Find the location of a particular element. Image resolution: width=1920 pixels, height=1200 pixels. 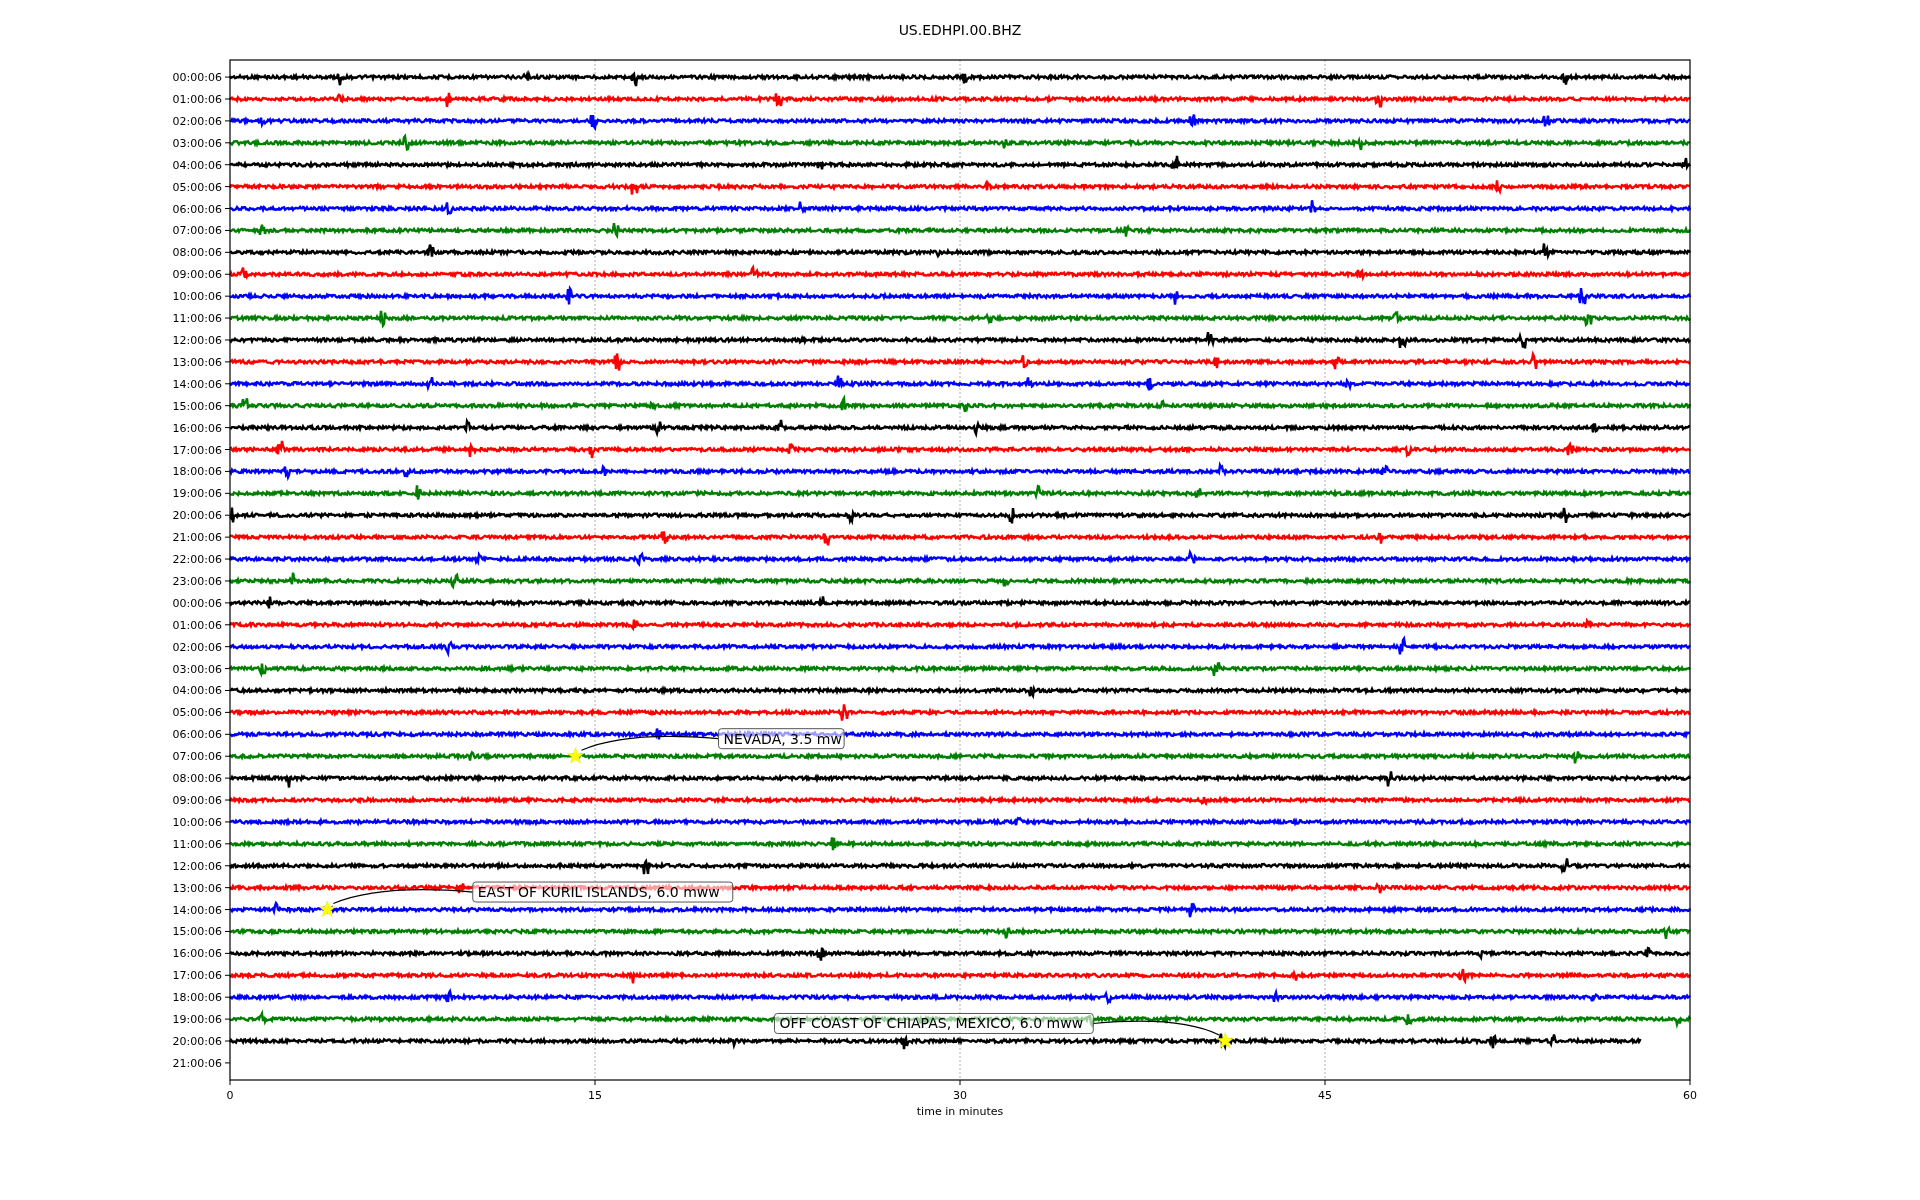

axis-tick-label: 0 is located at coordinates (230, 1095).